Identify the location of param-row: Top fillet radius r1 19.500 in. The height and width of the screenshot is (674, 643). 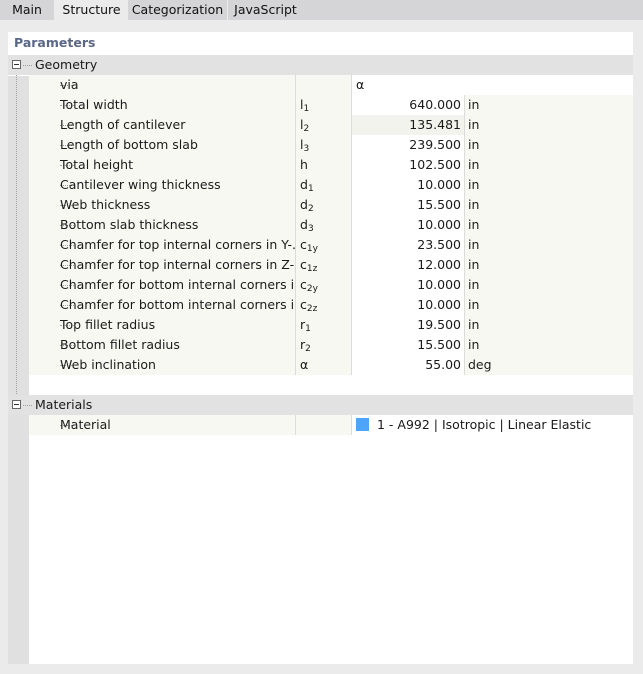
(331, 325).